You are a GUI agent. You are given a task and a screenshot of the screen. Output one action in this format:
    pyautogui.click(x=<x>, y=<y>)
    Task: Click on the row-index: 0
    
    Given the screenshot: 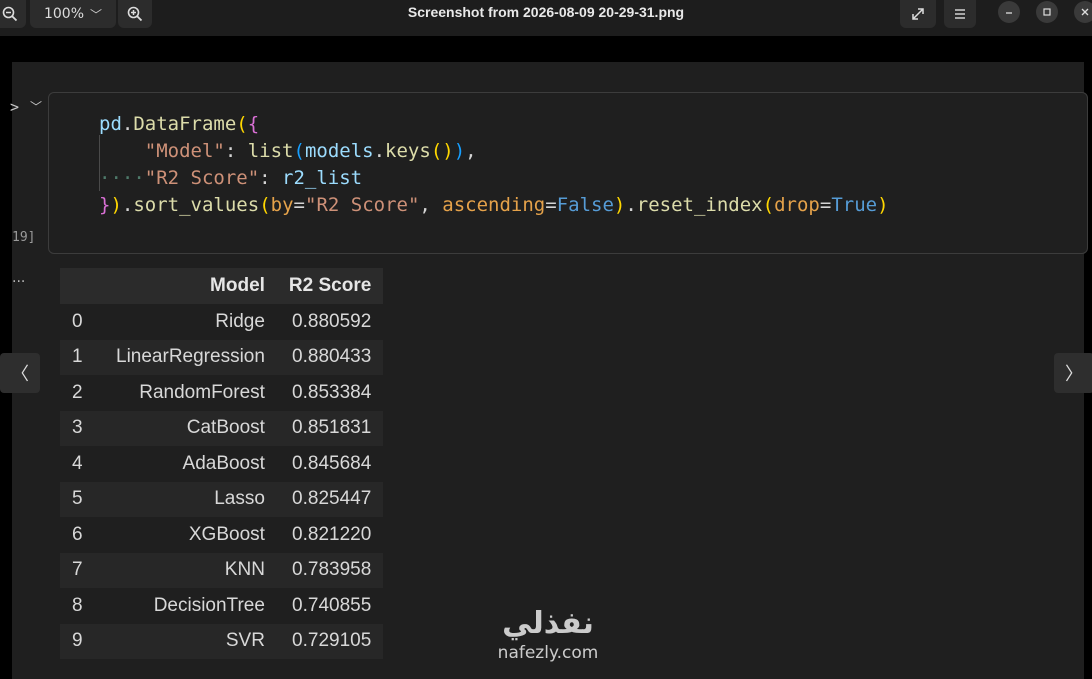 What is the action you would take?
    pyautogui.click(x=82, y=322)
    